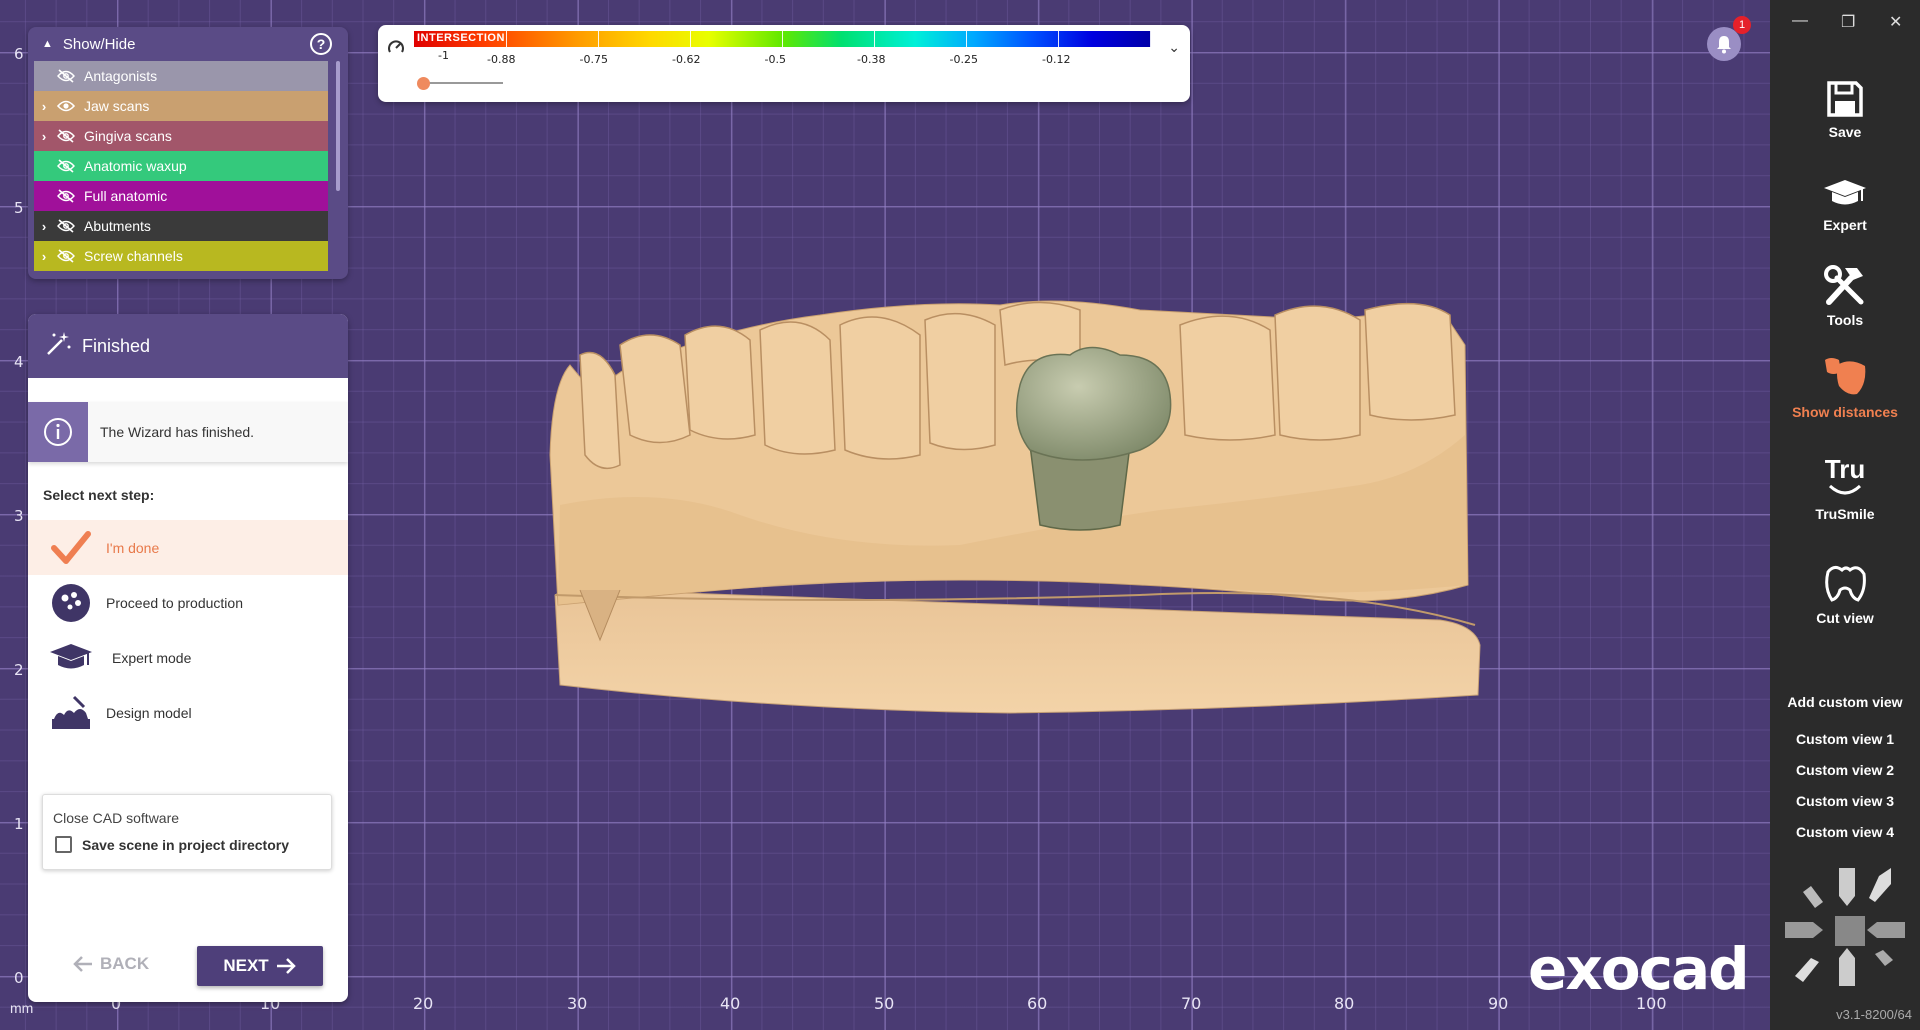 The width and height of the screenshot is (1920, 1030). What do you see at coordinates (463, 83) in the screenshot?
I see `threshold-slider-track` at bounding box center [463, 83].